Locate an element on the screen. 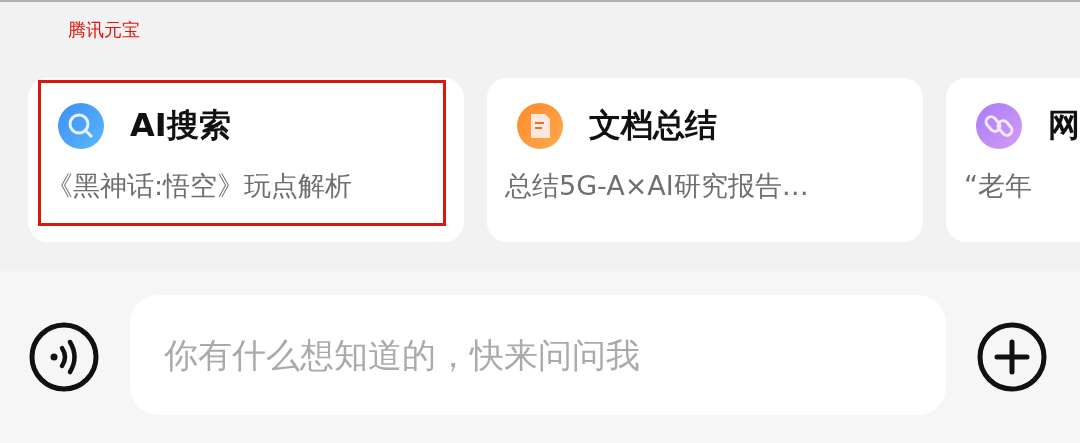 This screenshot has width=1080, height=443. card-title: AI搜索 is located at coordinates (180, 125).